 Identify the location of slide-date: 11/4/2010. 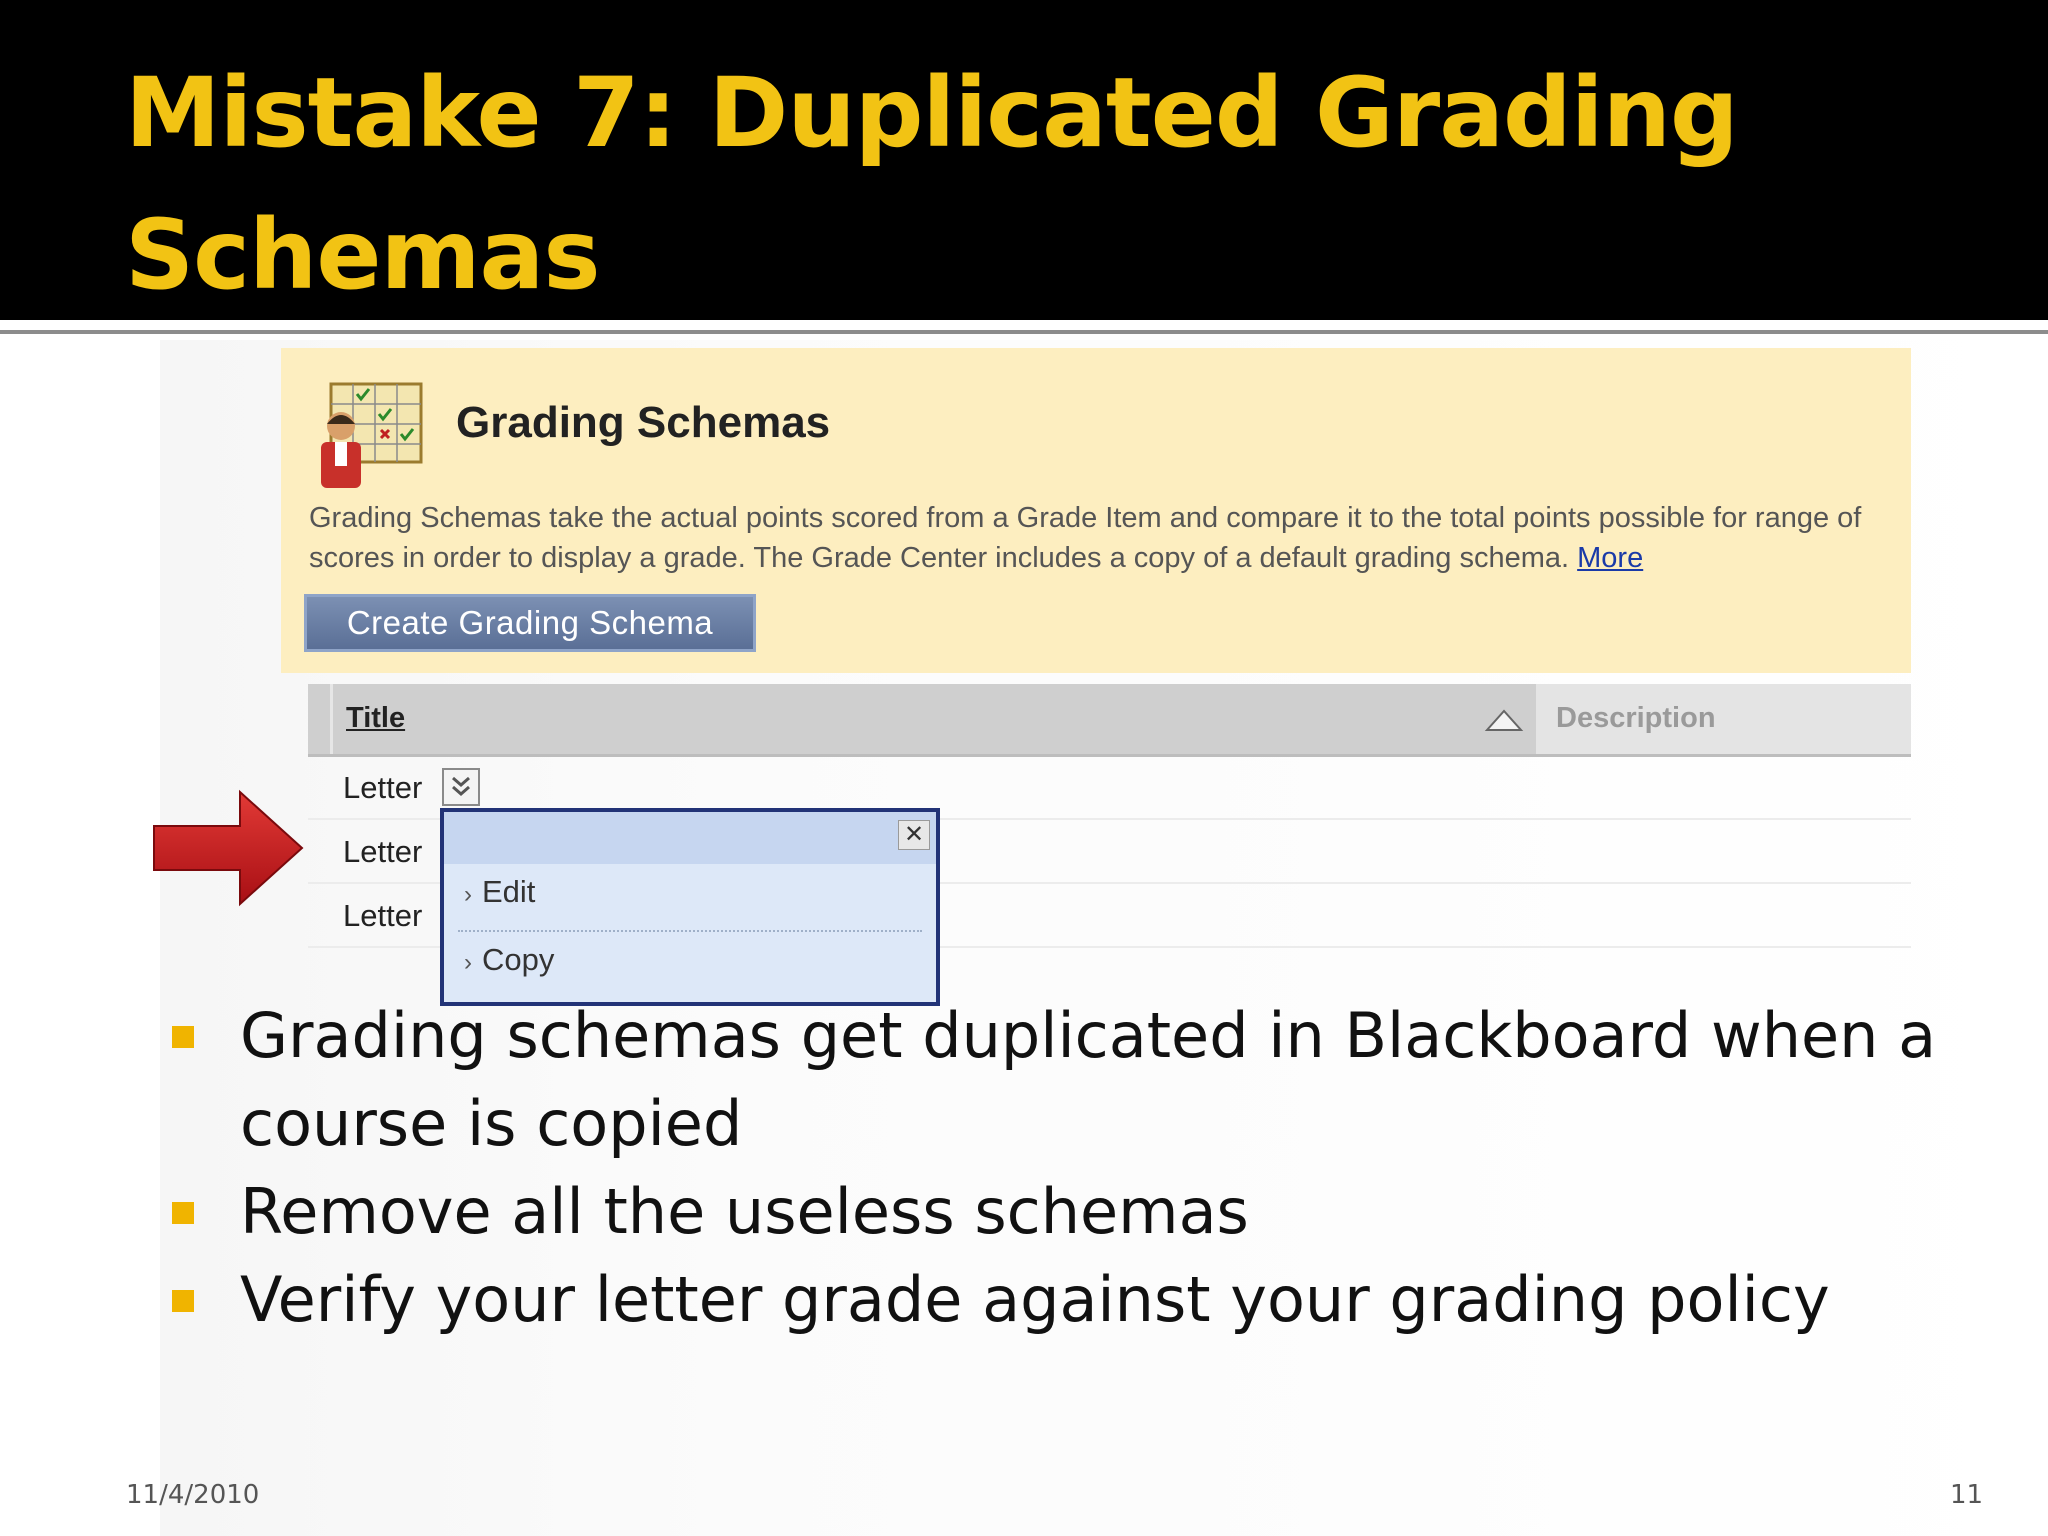
(193, 1495).